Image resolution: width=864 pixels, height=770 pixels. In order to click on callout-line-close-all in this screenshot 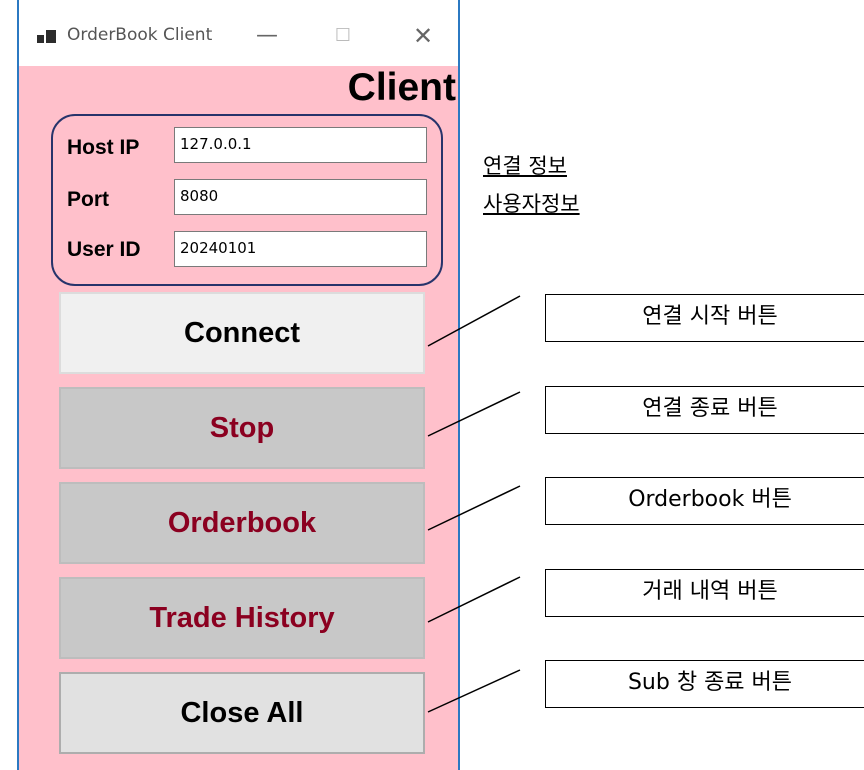, I will do `click(474, 691)`.